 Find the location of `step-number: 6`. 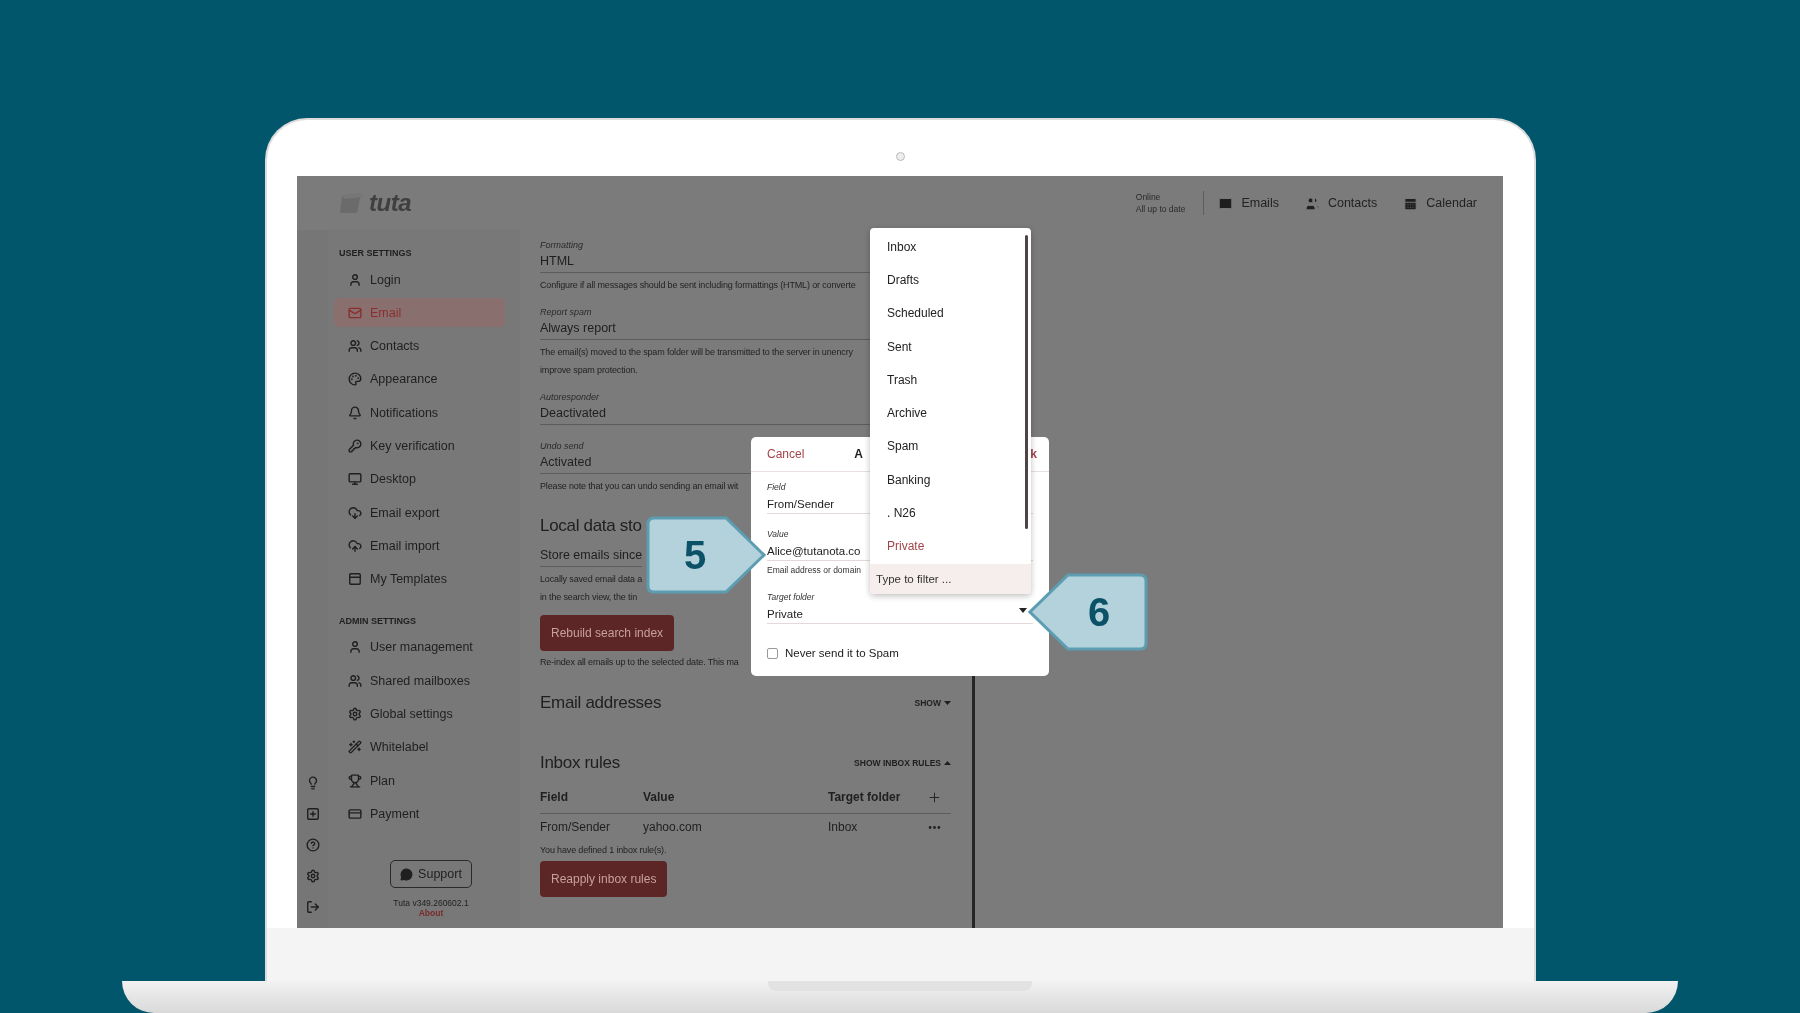

step-number: 6 is located at coordinates (1099, 612).